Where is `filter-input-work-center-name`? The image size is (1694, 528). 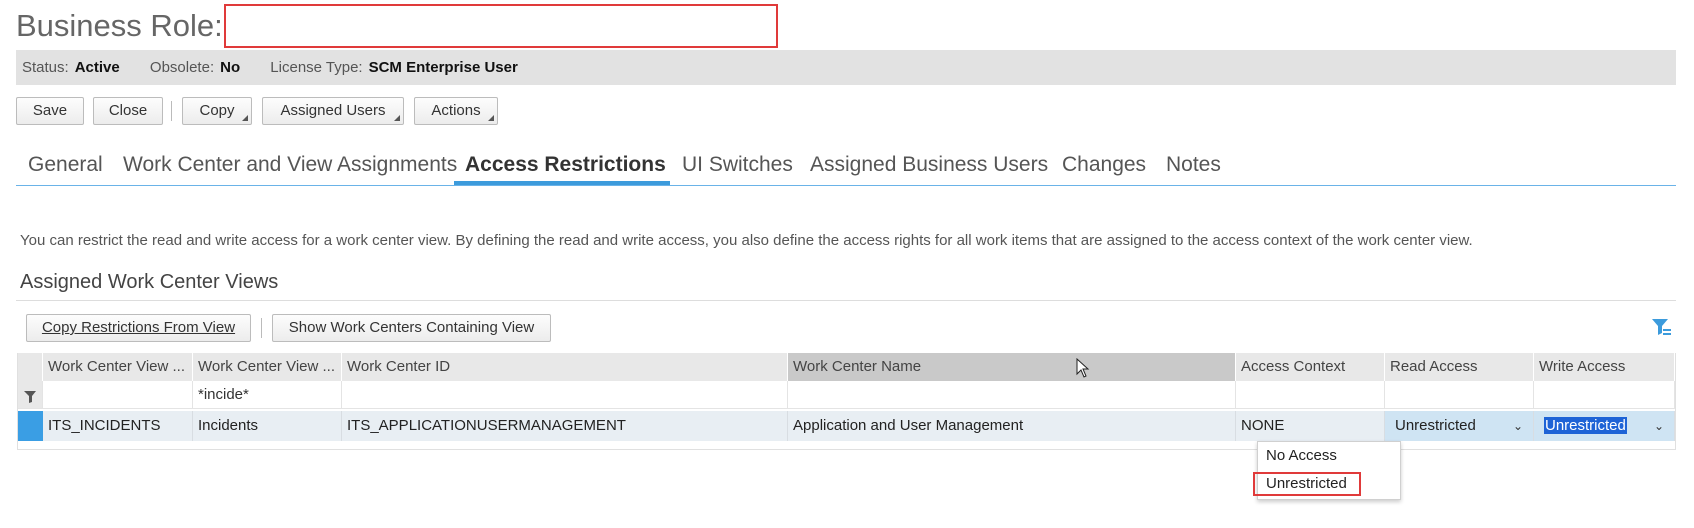 filter-input-work-center-name is located at coordinates (1012, 395).